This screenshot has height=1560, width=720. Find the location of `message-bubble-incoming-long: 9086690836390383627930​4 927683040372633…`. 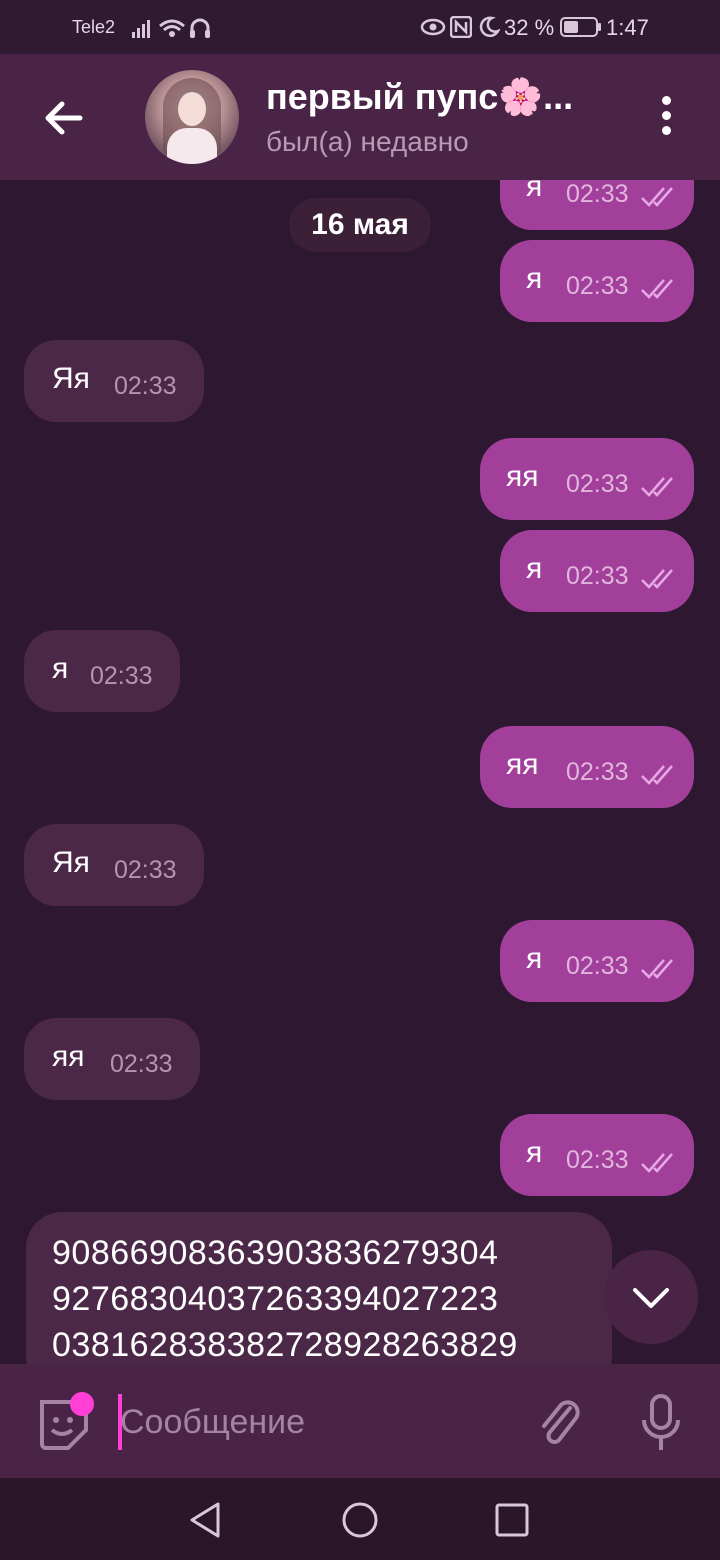

message-bubble-incoming-long: 9086690836390383627930​4 927683040372633… is located at coordinates (319, 1288).